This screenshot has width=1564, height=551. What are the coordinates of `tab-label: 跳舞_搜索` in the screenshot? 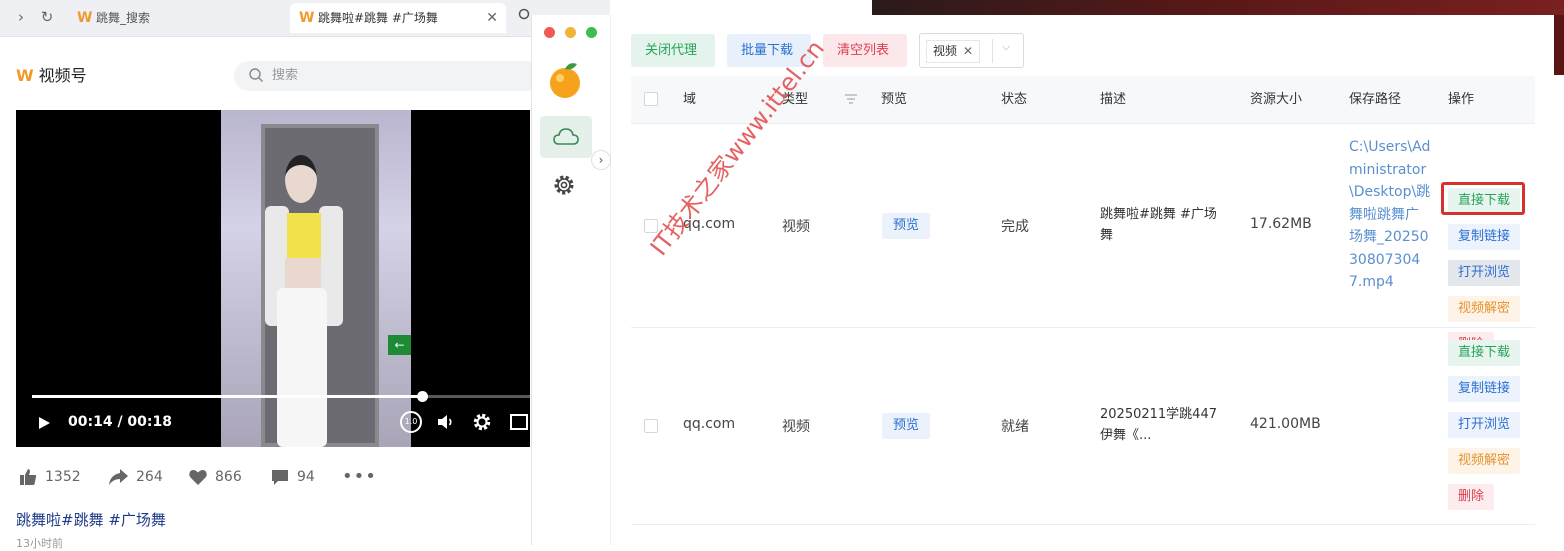 It's located at (123, 18).